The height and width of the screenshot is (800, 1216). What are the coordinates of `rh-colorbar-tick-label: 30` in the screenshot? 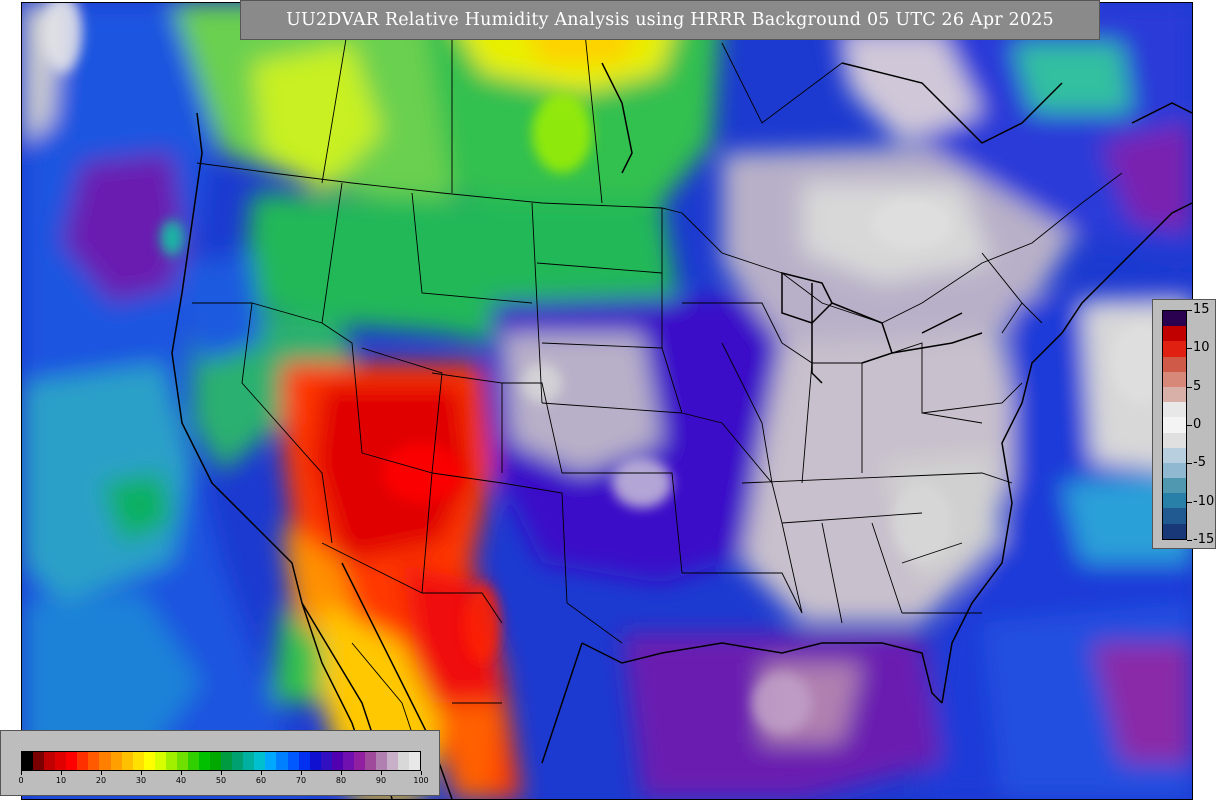 It's located at (141, 780).